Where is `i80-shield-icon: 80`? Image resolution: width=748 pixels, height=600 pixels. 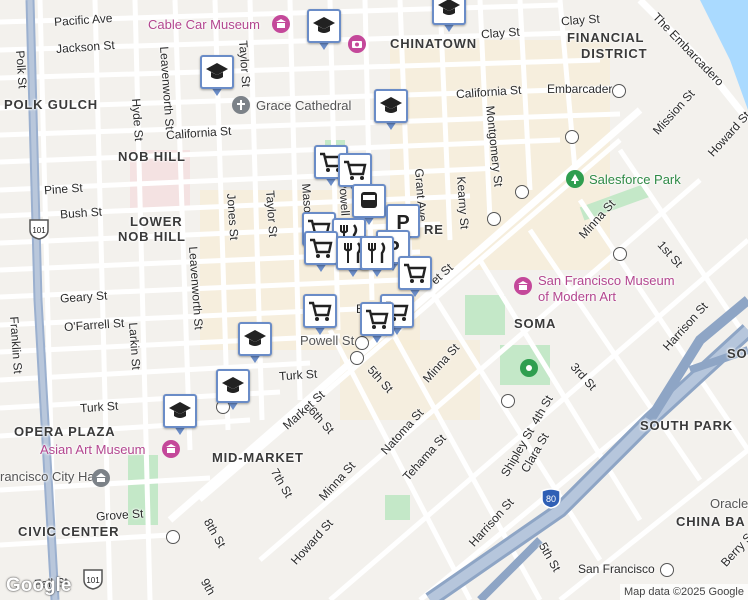
i80-shield-icon: 80 is located at coordinates (551, 498).